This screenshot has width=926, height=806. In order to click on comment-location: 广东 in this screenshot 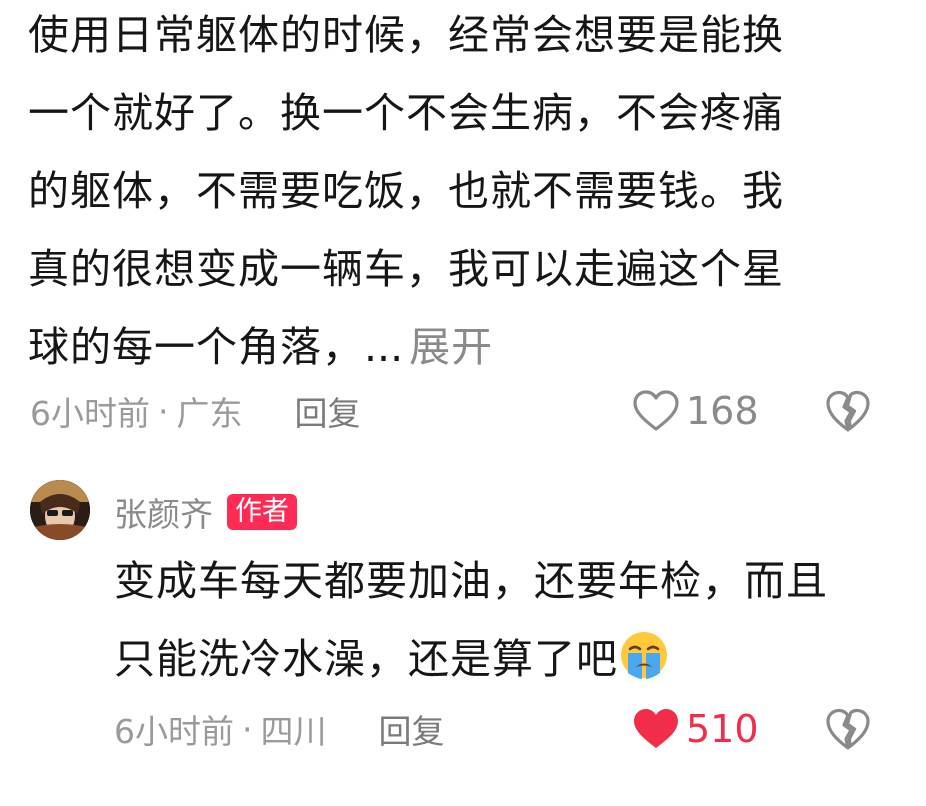, I will do `click(209, 413)`.